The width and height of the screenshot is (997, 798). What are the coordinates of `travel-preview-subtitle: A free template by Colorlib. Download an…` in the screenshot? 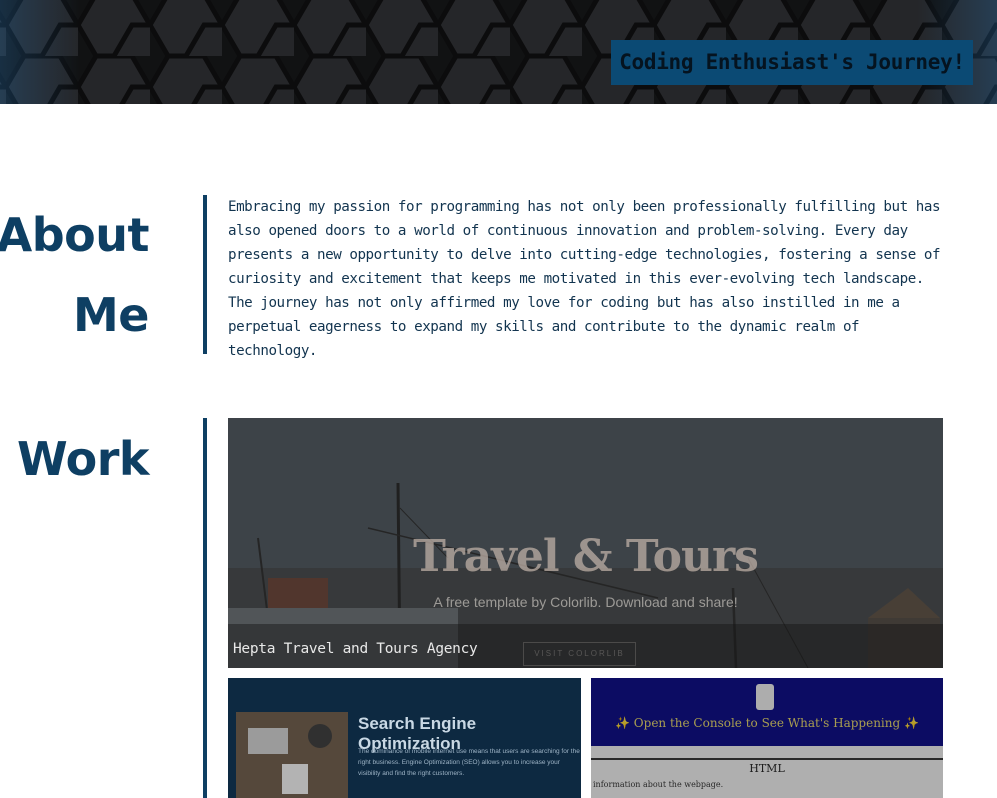 It's located at (585, 602).